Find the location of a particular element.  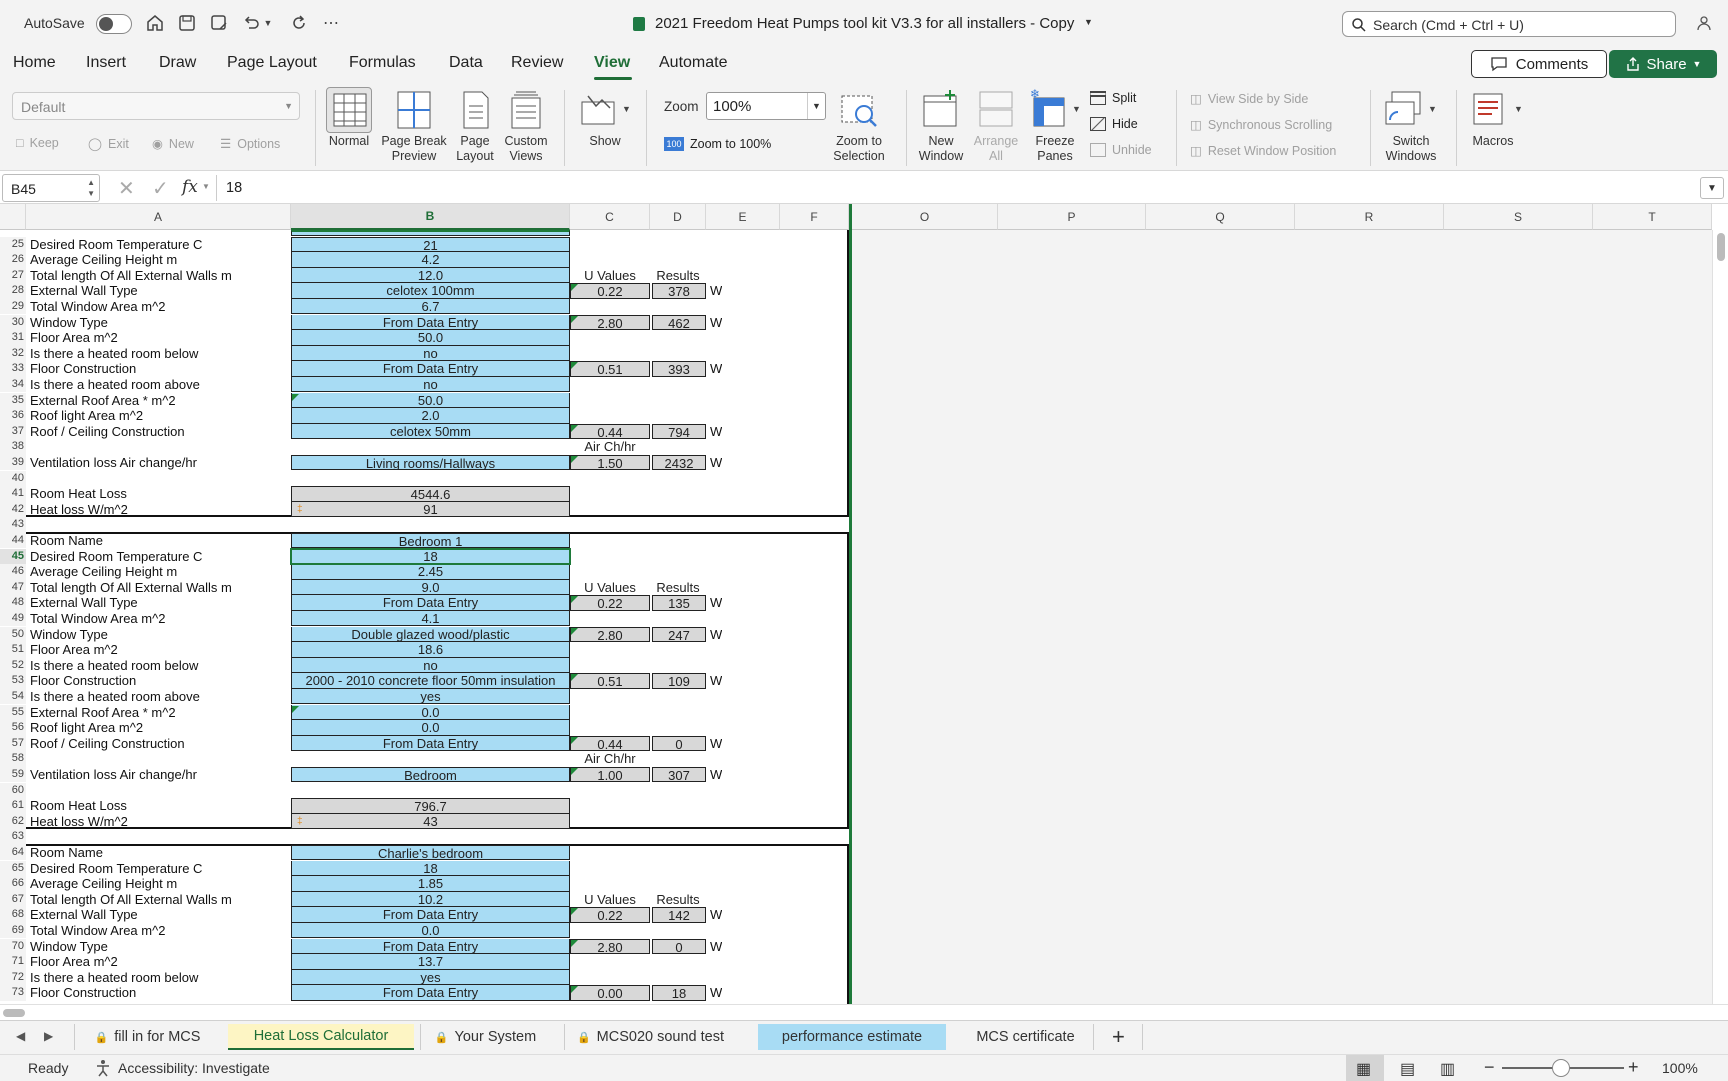

custom-views-icon is located at coordinates (526, 110).